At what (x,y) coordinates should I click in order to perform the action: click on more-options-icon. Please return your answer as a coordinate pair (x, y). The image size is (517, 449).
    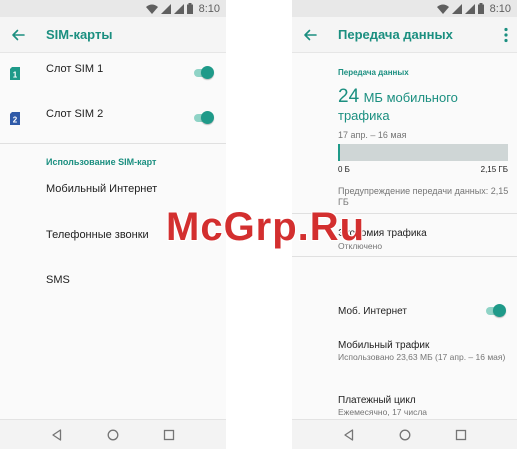
    Looking at the image, I should click on (506, 35).